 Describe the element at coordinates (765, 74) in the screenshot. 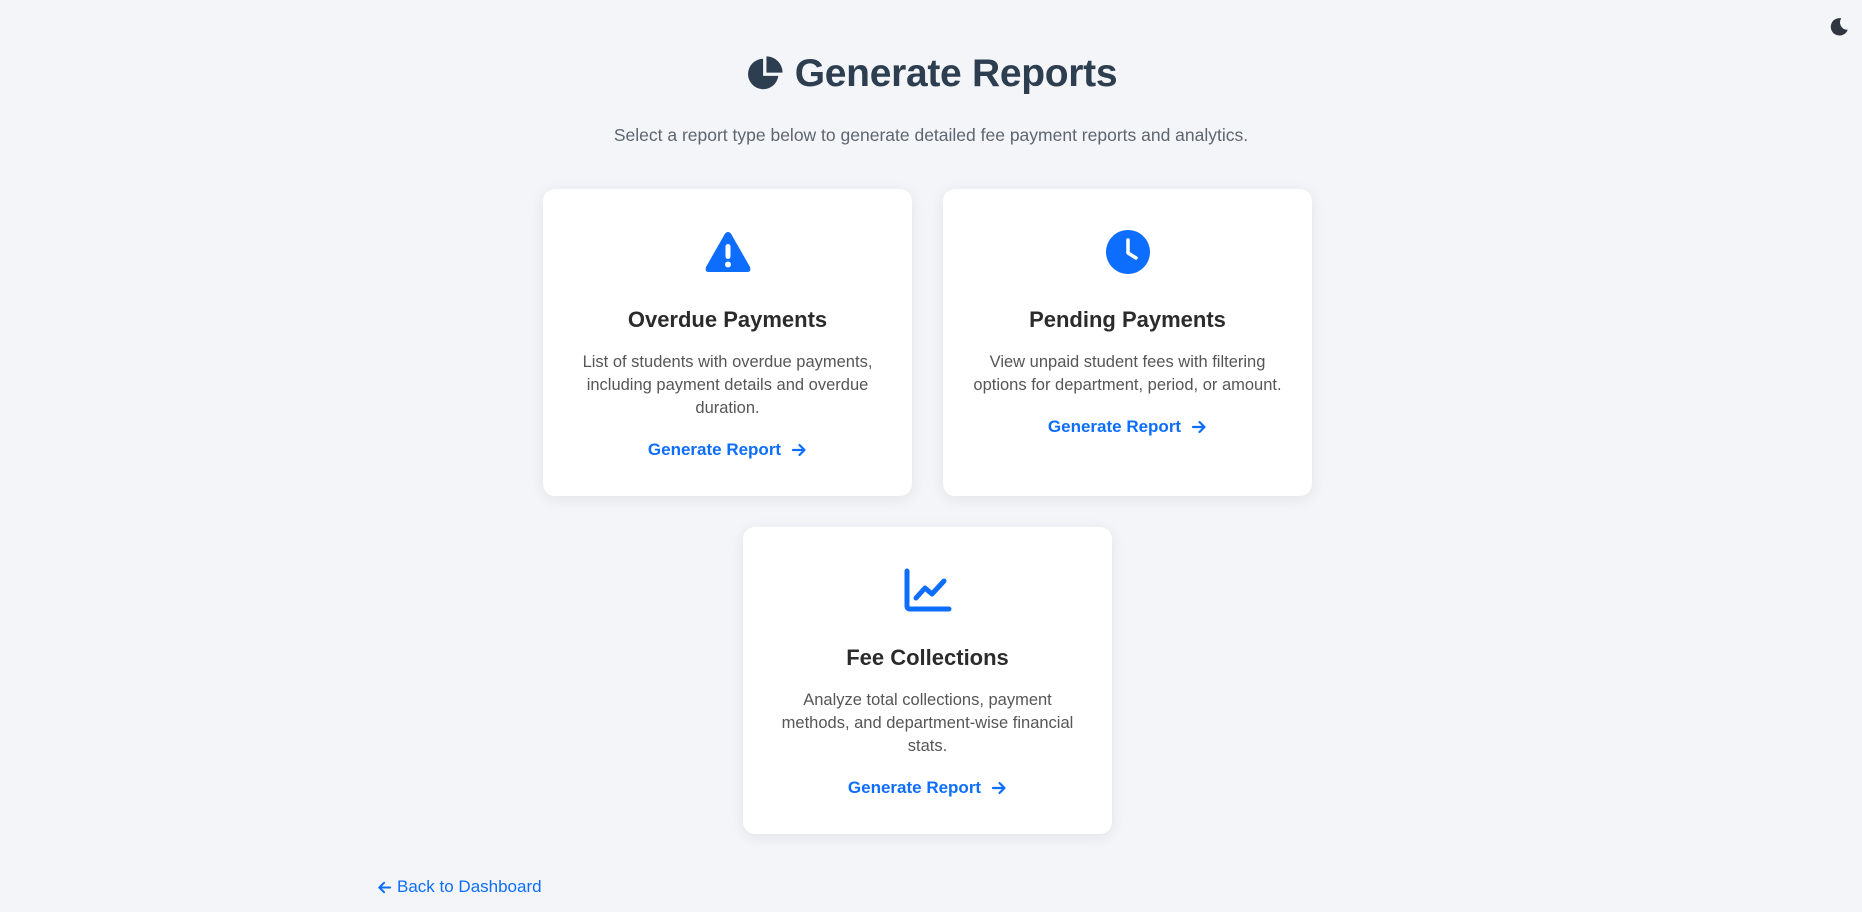

I see `chart-pie-icon` at that location.